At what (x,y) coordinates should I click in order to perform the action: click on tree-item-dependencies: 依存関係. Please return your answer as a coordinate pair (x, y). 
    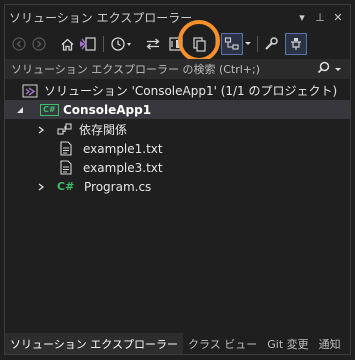
    Looking at the image, I should click on (177, 129).